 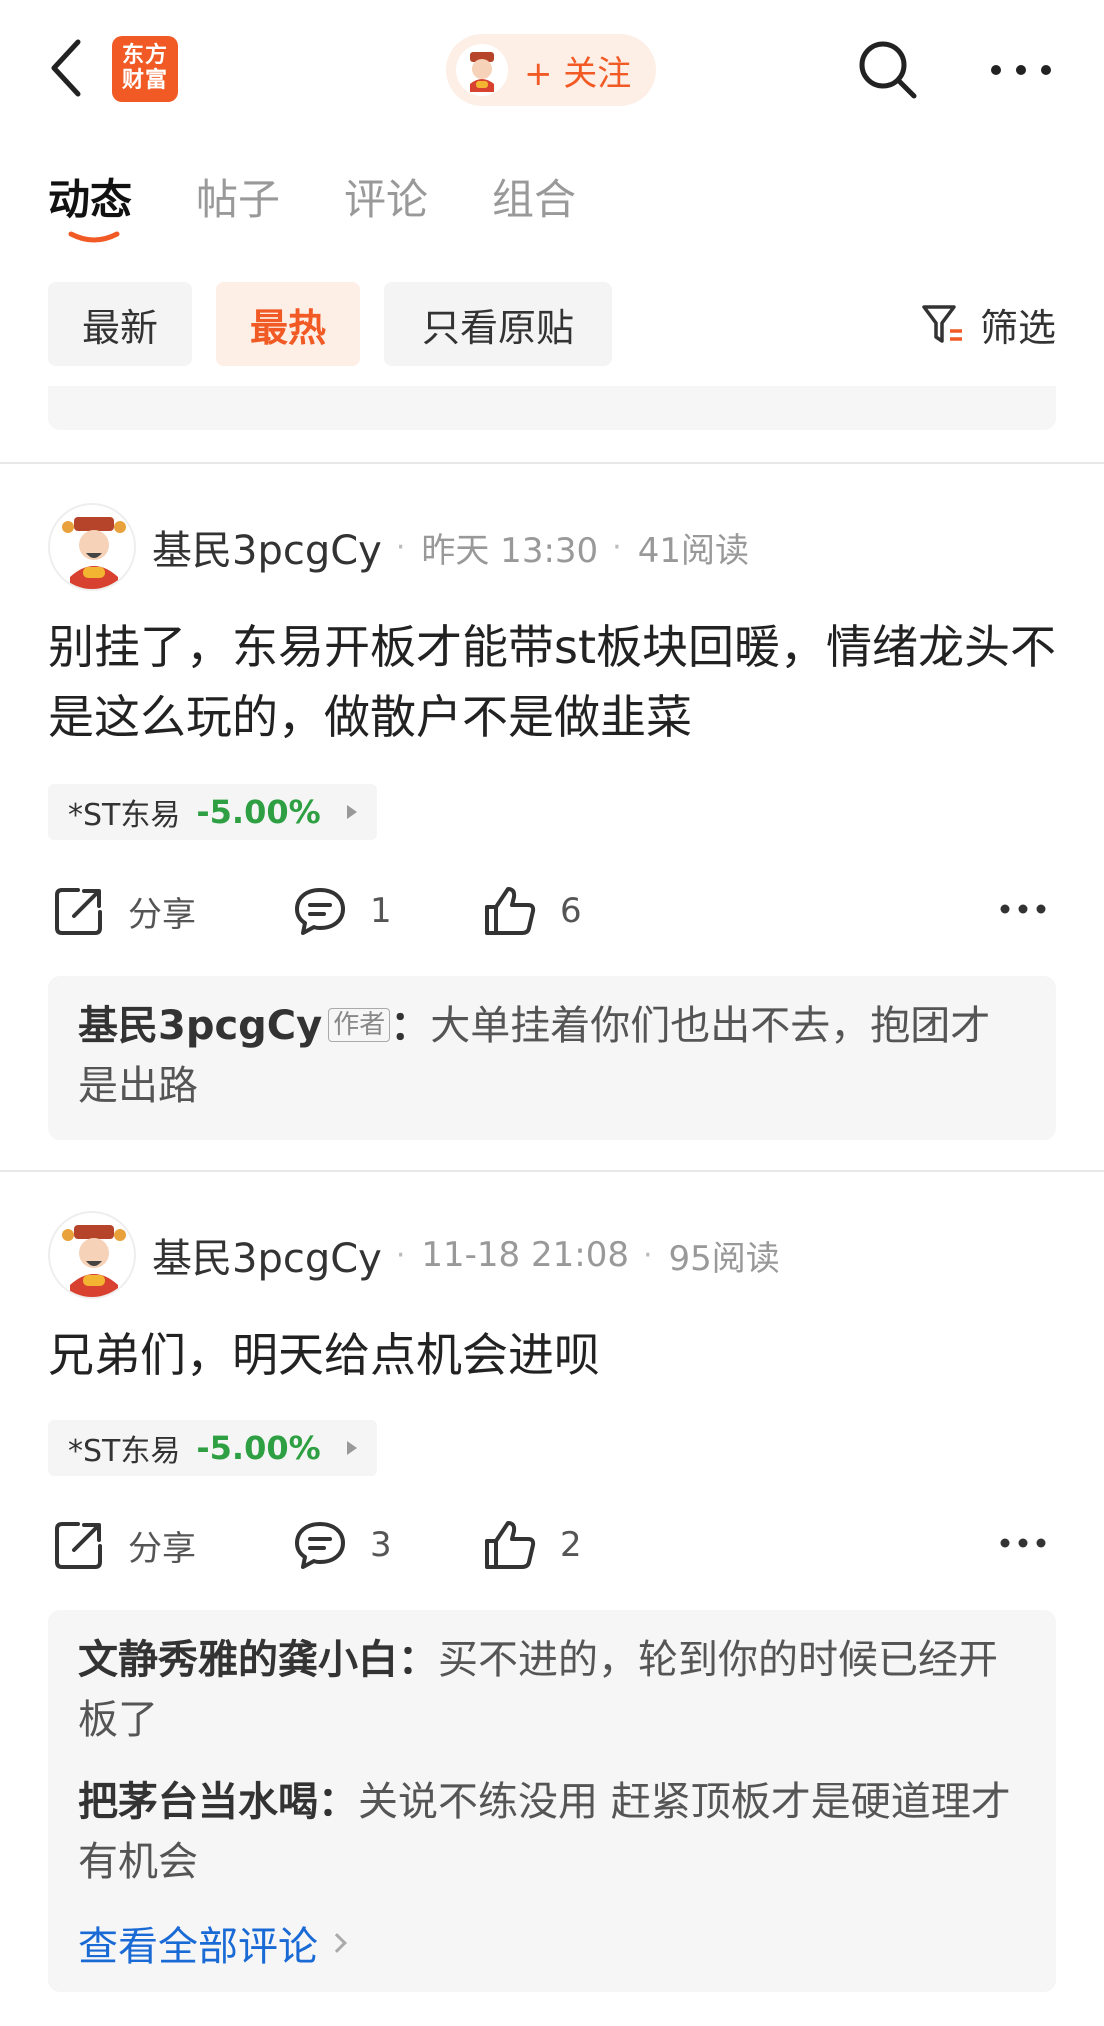 I want to click on like-button: 6, so click(x=532, y=911).